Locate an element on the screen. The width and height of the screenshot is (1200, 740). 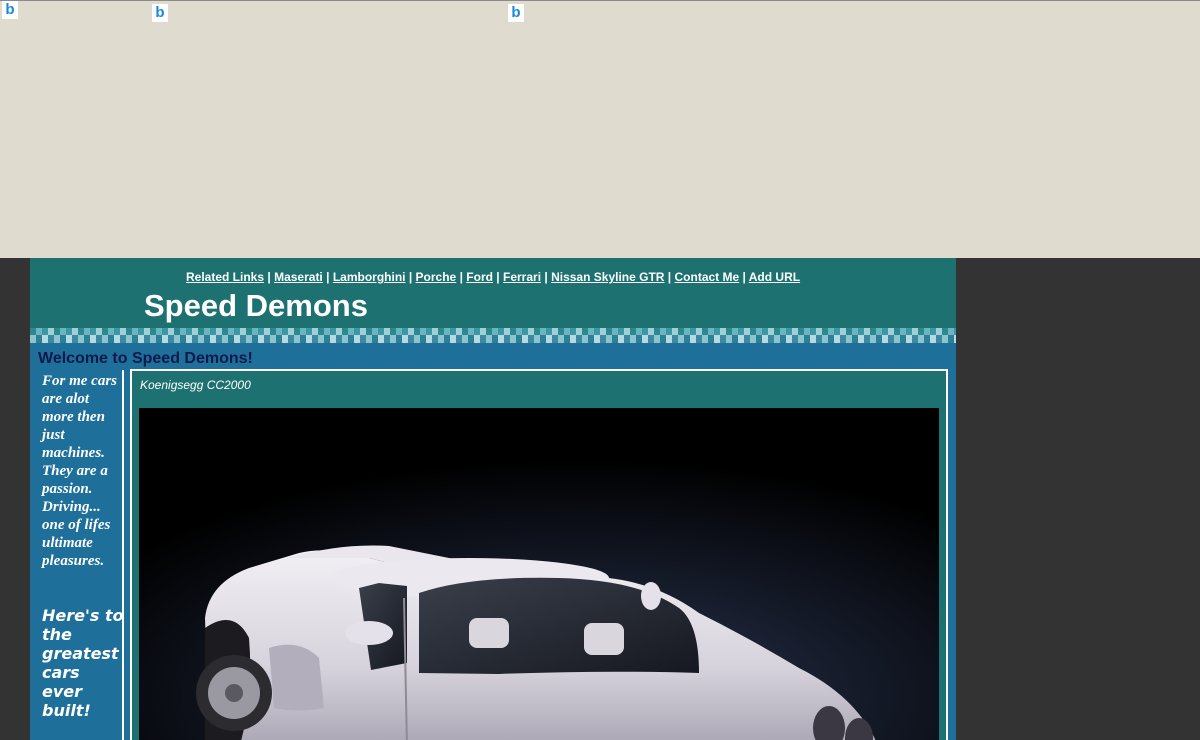
site-title: Speed Demons is located at coordinates (256, 305).